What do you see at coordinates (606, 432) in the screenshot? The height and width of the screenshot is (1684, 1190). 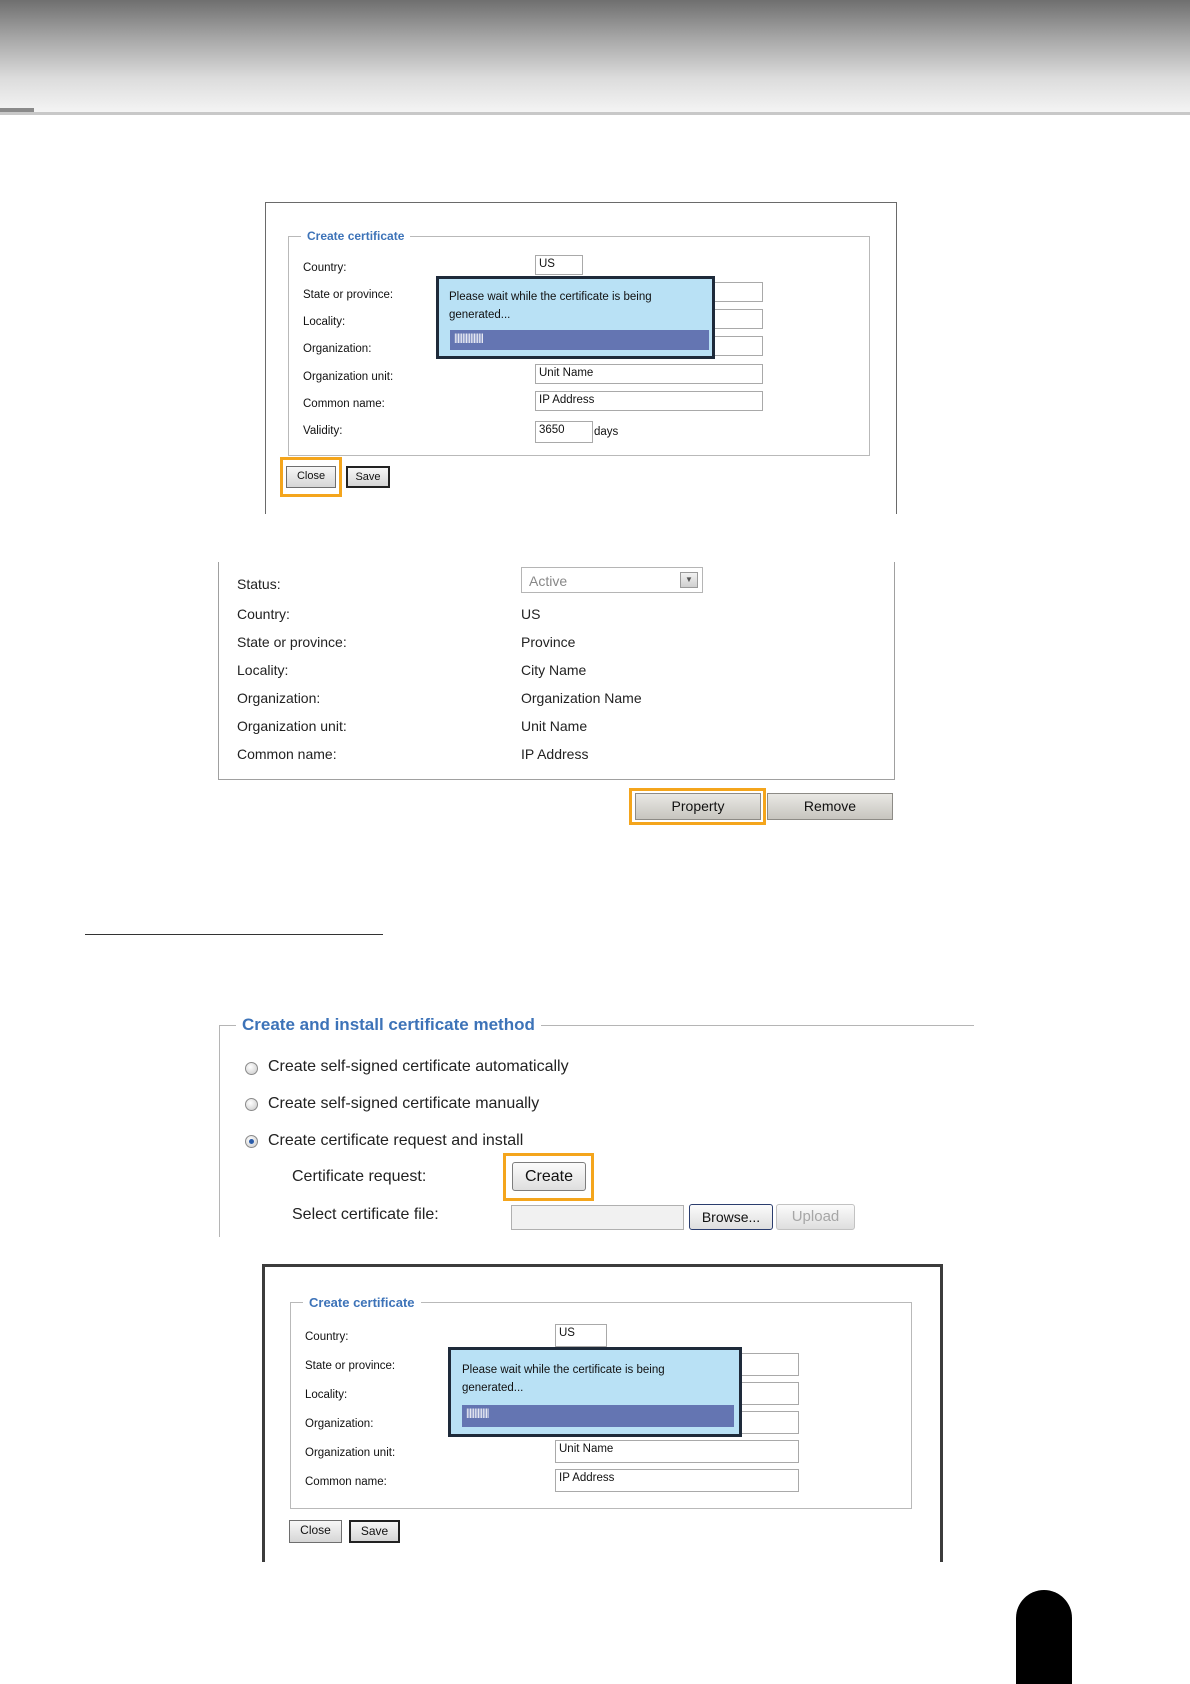 I see `validity-unit: days` at bounding box center [606, 432].